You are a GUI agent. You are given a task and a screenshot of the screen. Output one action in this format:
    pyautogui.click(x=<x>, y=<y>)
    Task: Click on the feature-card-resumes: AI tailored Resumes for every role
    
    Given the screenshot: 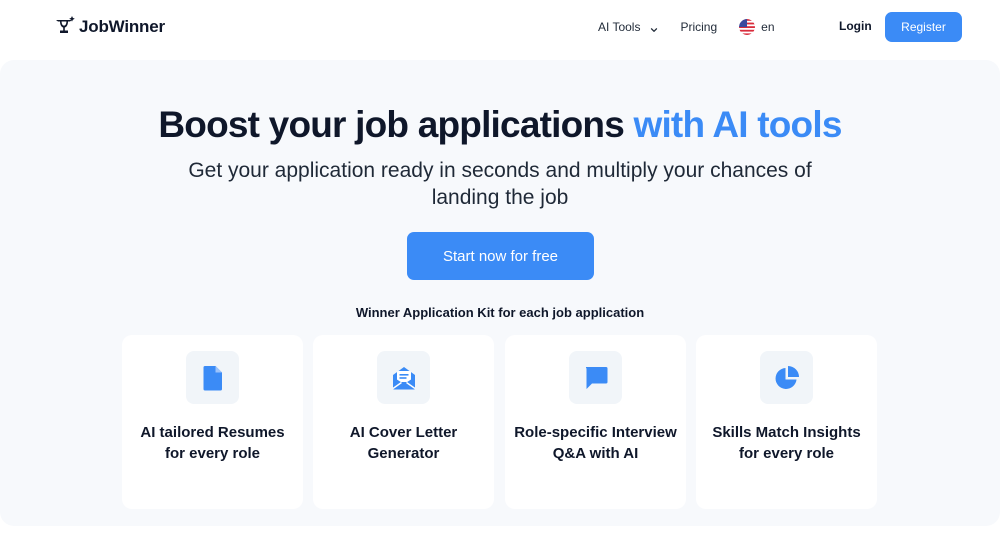 What is the action you would take?
    pyautogui.click(x=212, y=422)
    